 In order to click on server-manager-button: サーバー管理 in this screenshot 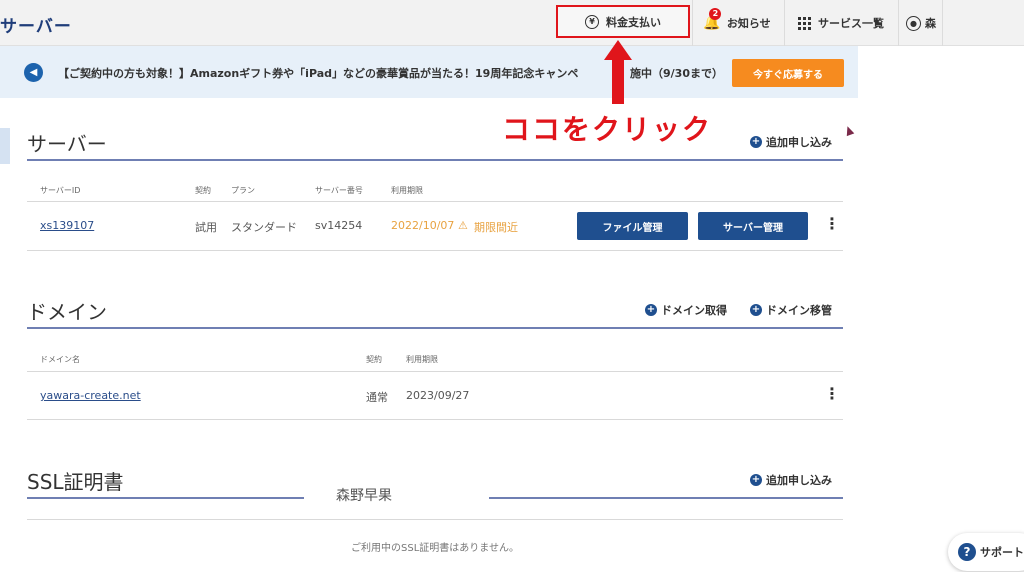, I will do `click(753, 226)`.